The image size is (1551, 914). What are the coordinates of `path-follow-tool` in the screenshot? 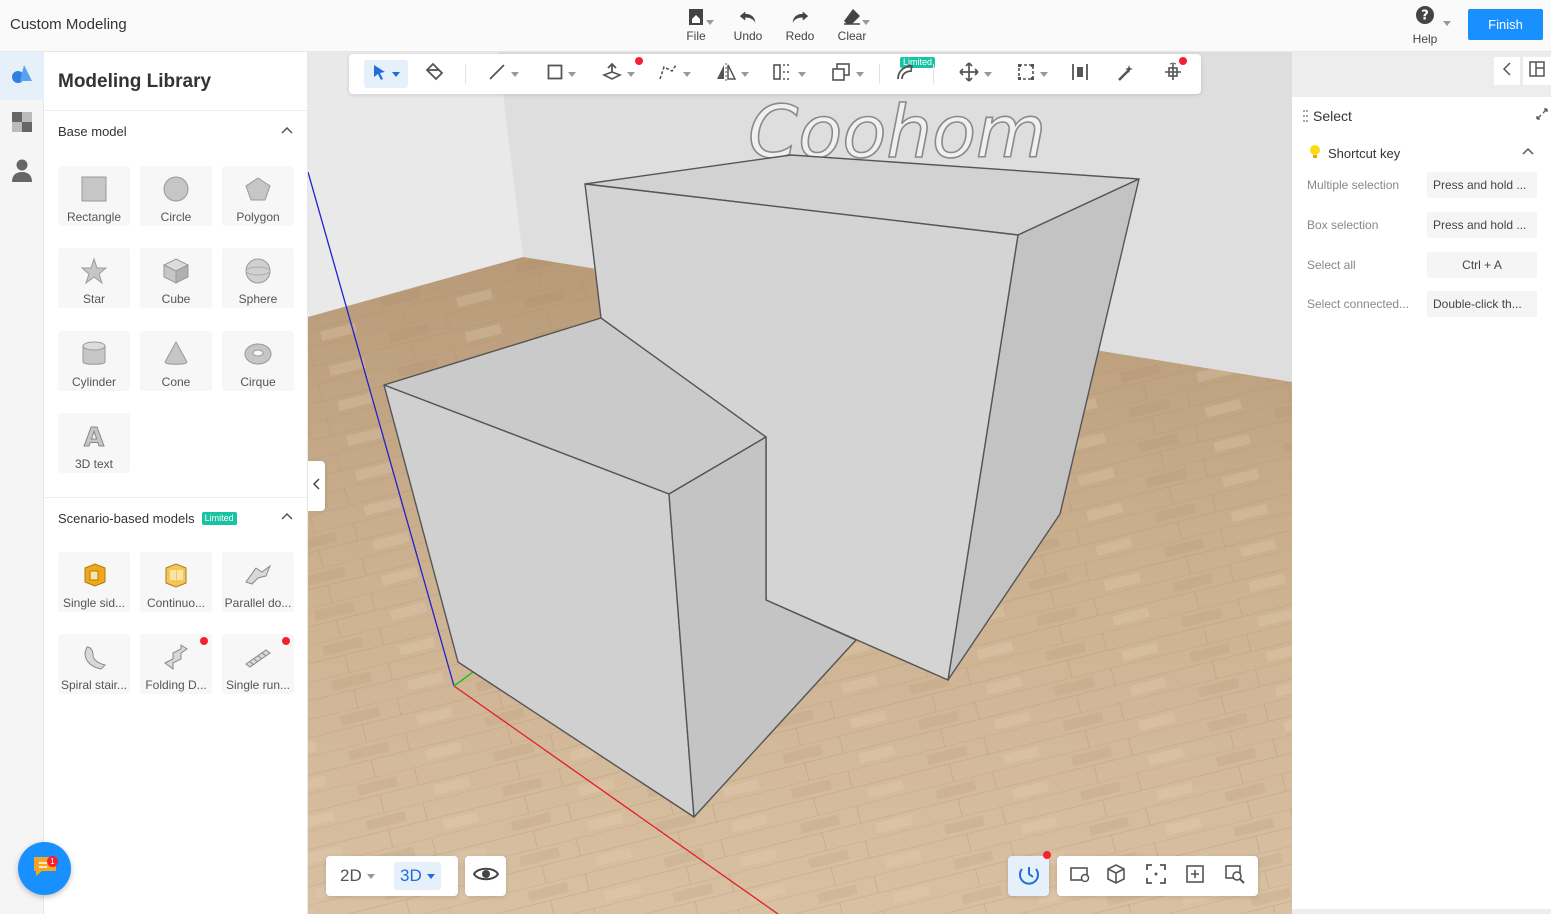 It's located at (674, 74).